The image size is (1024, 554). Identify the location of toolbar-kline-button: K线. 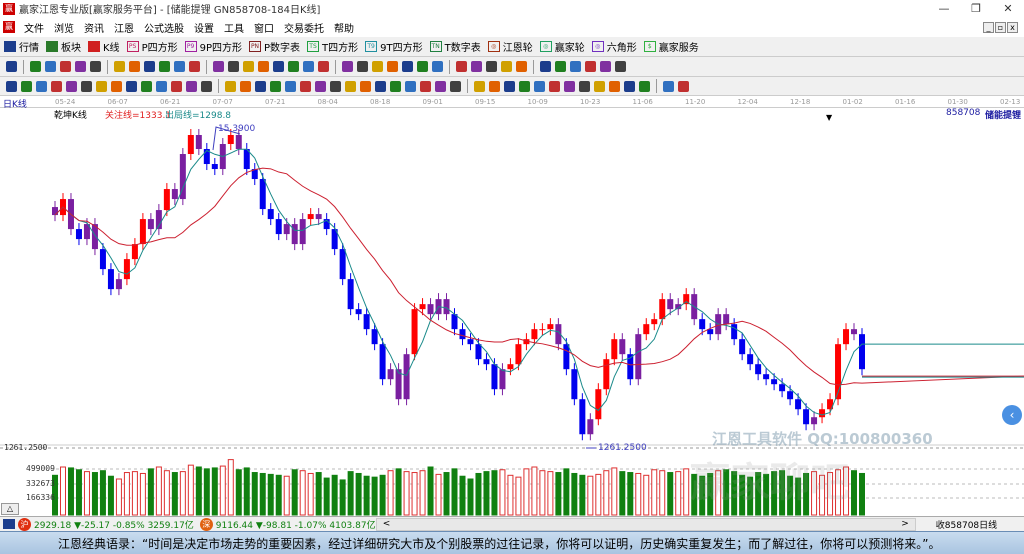
(104, 46).